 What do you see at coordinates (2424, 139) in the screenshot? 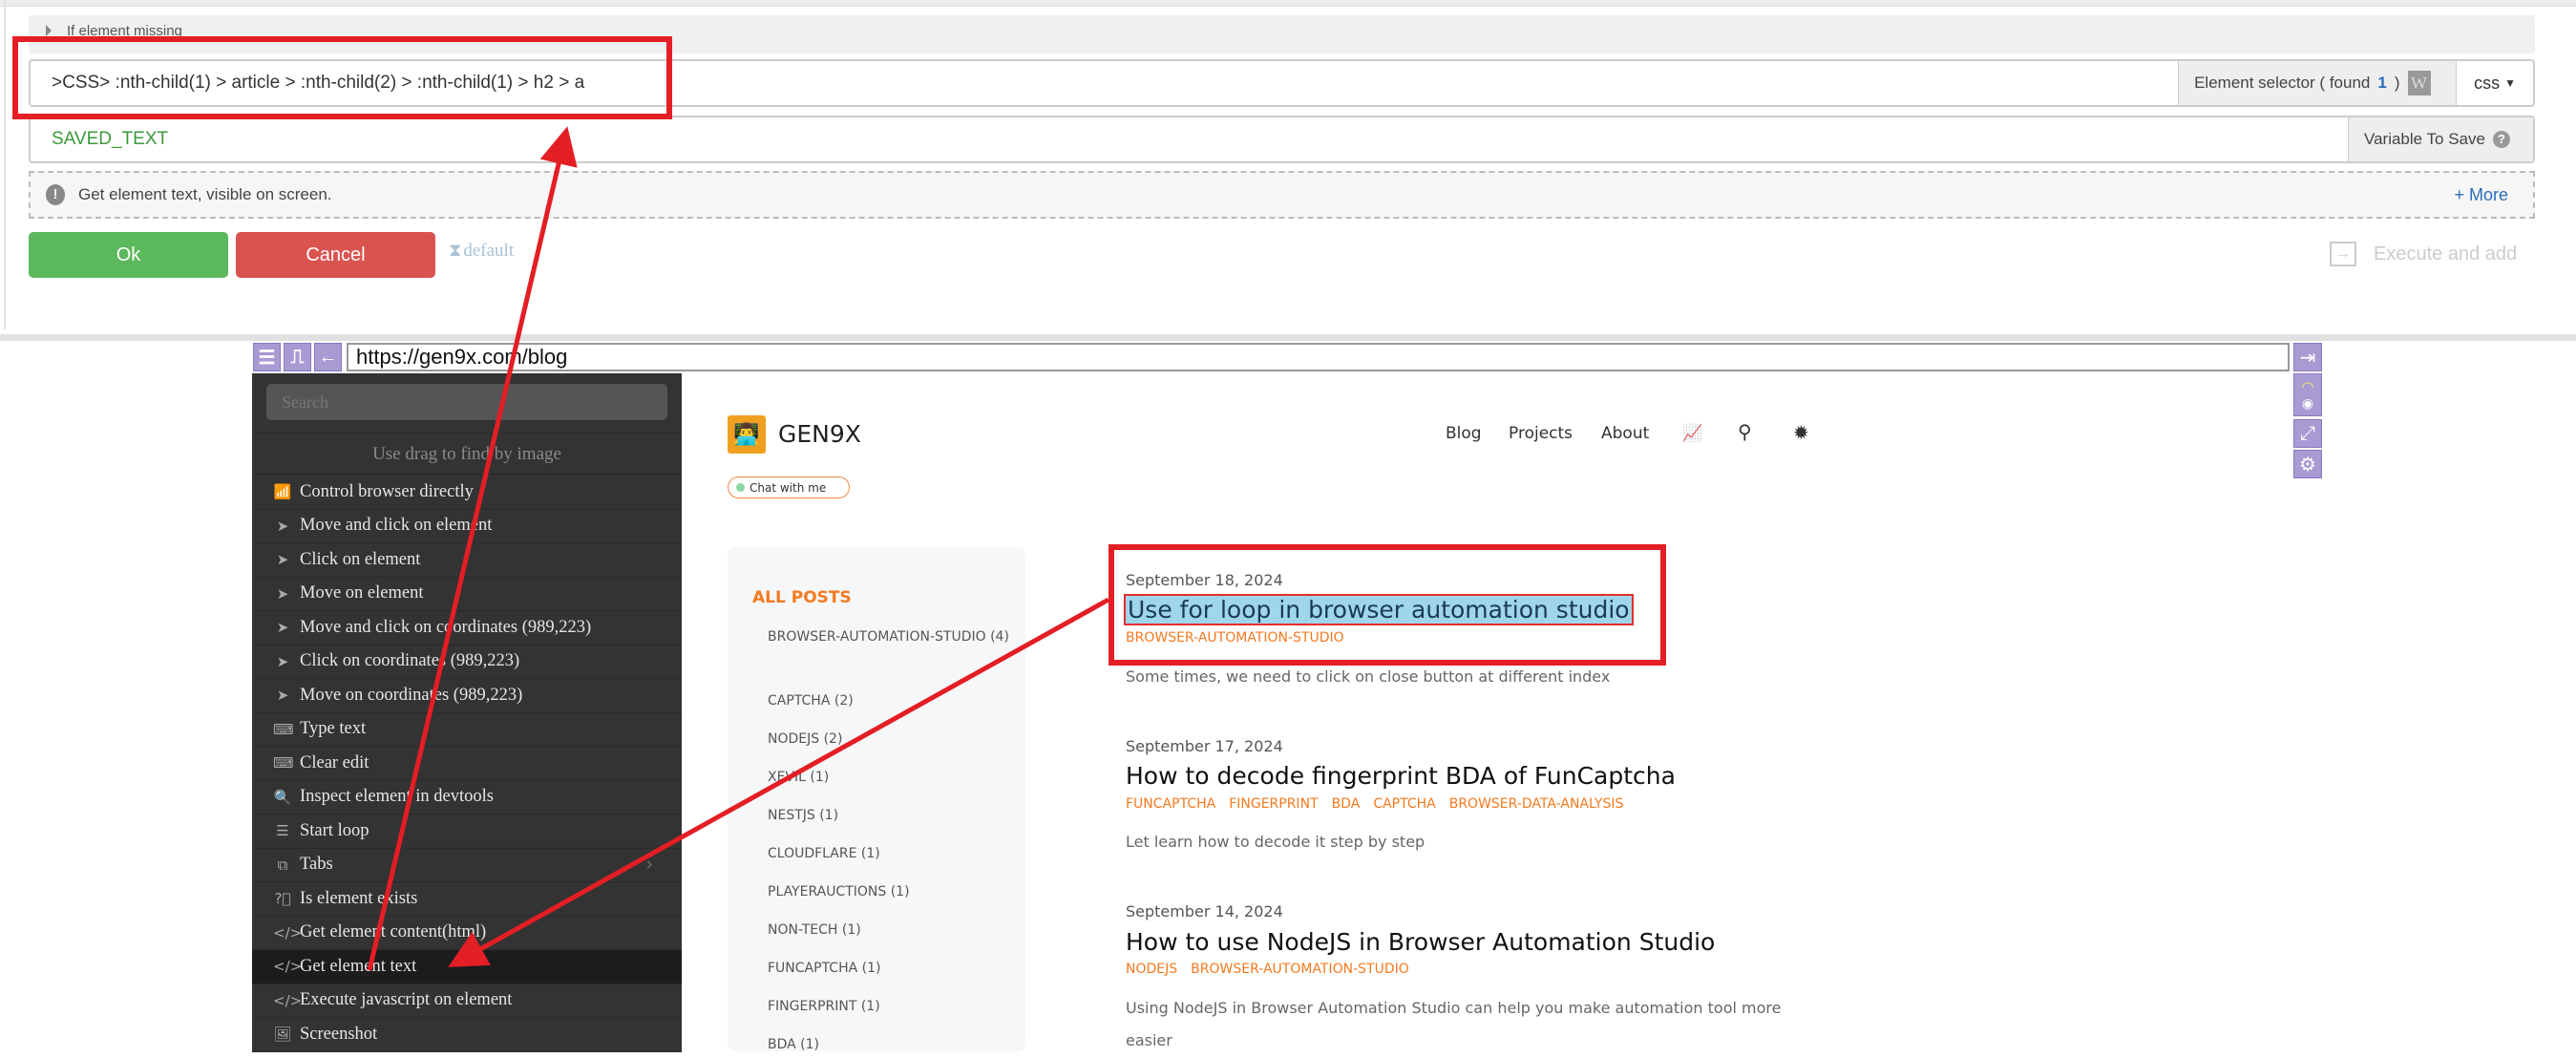
I see `variable-label-text: Variable To Save` at bounding box center [2424, 139].